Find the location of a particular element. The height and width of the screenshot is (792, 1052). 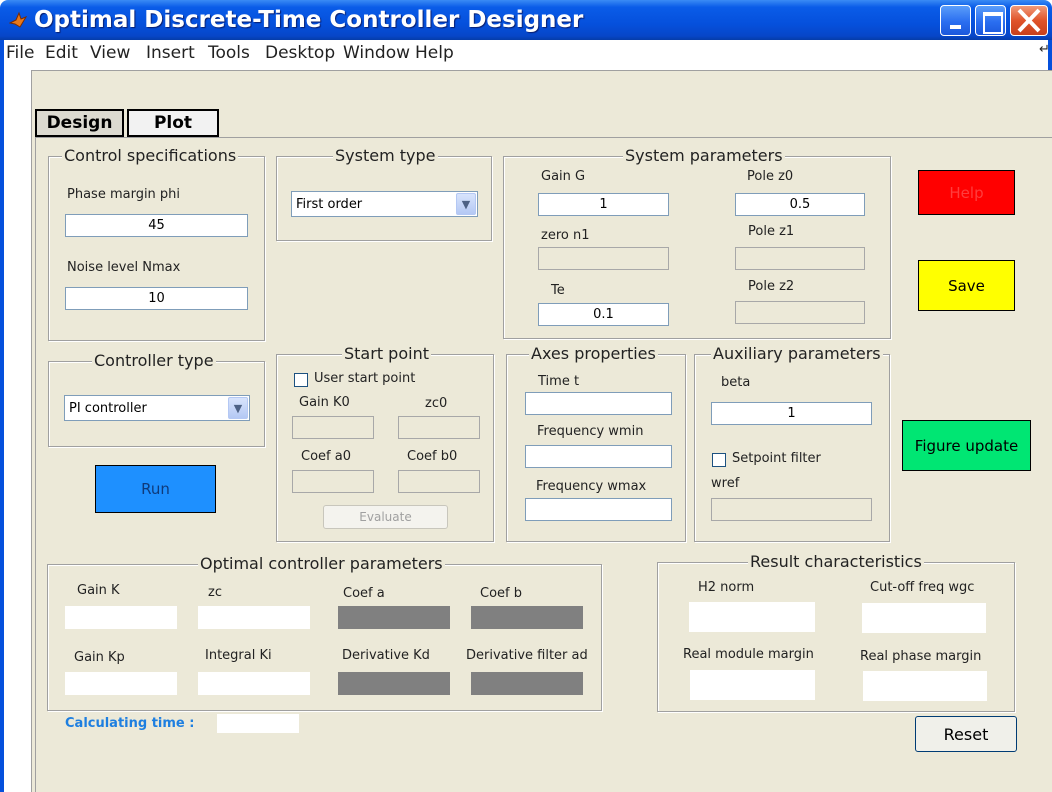

gain-g-input: 1 is located at coordinates (603, 204).